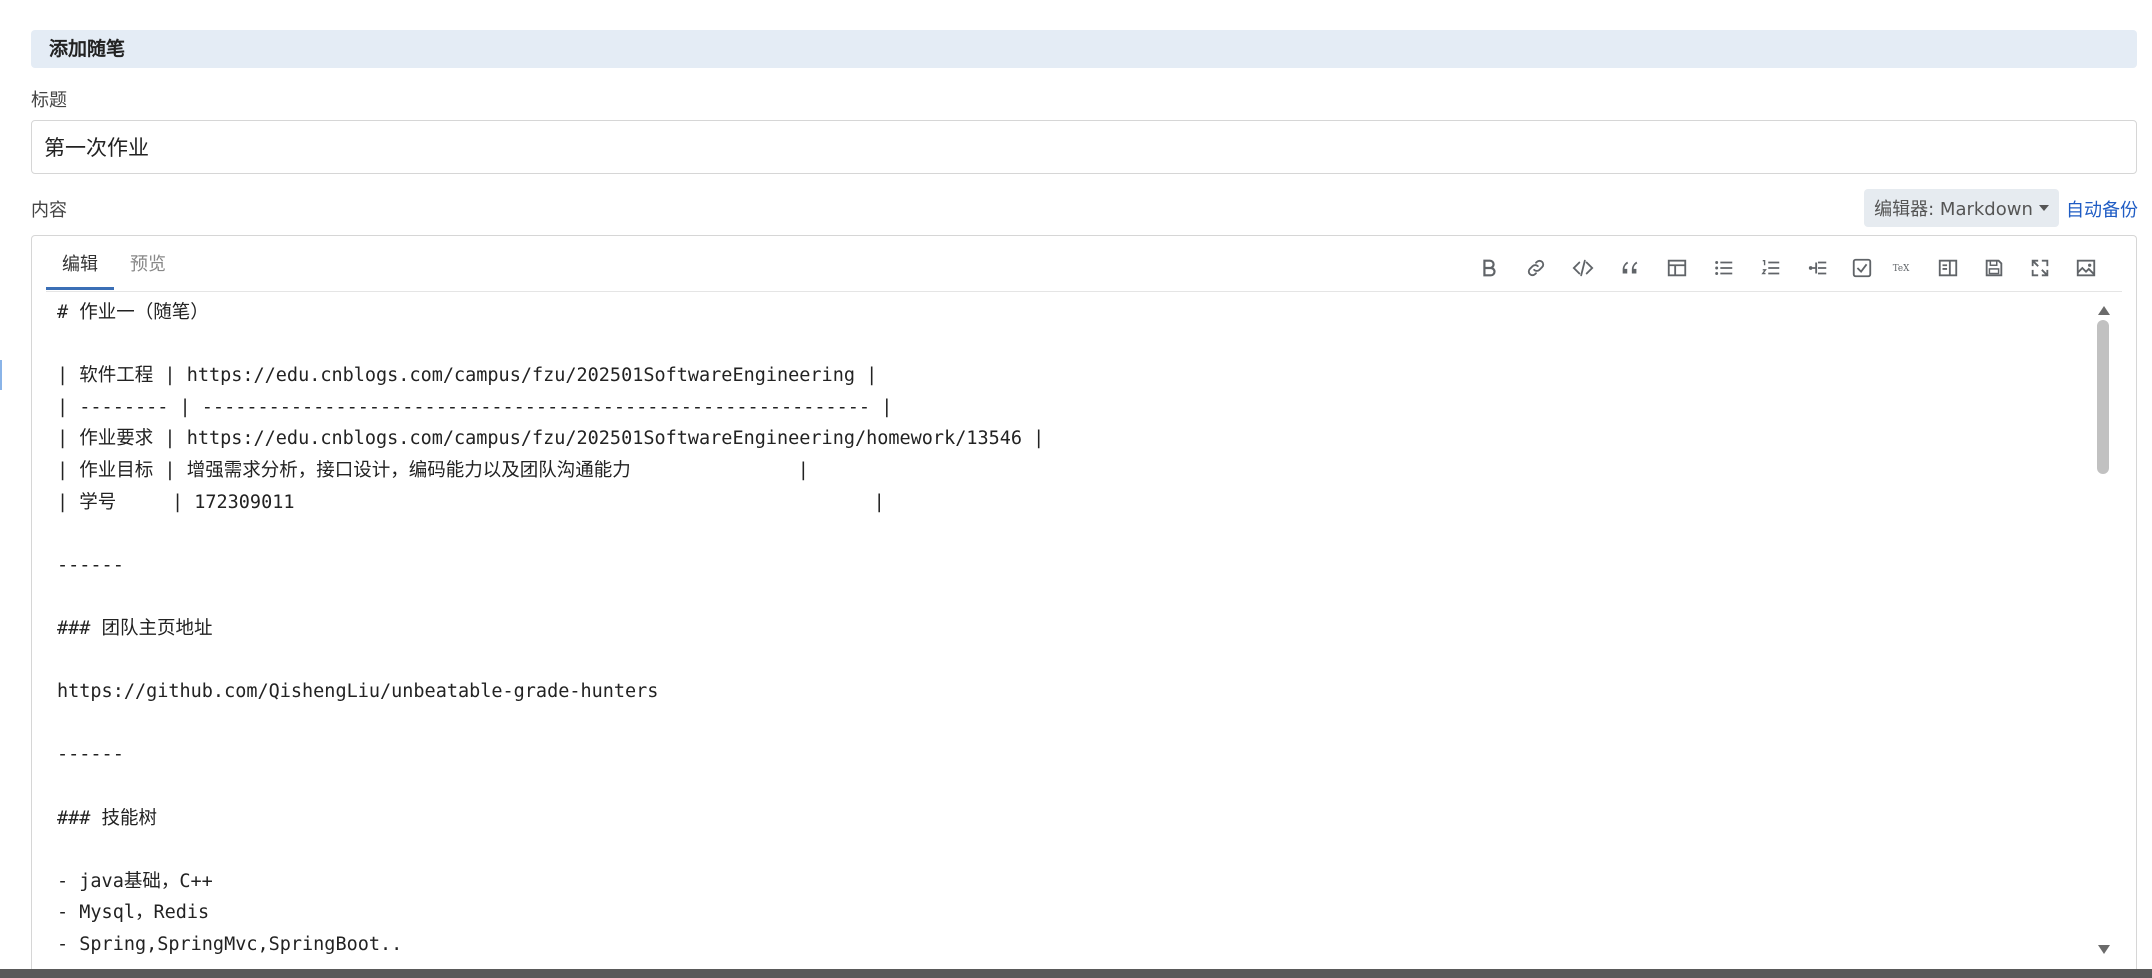 The height and width of the screenshot is (978, 2152). Describe the element at coordinates (2103, 630) in the screenshot. I see `editor-scrollbar` at that location.